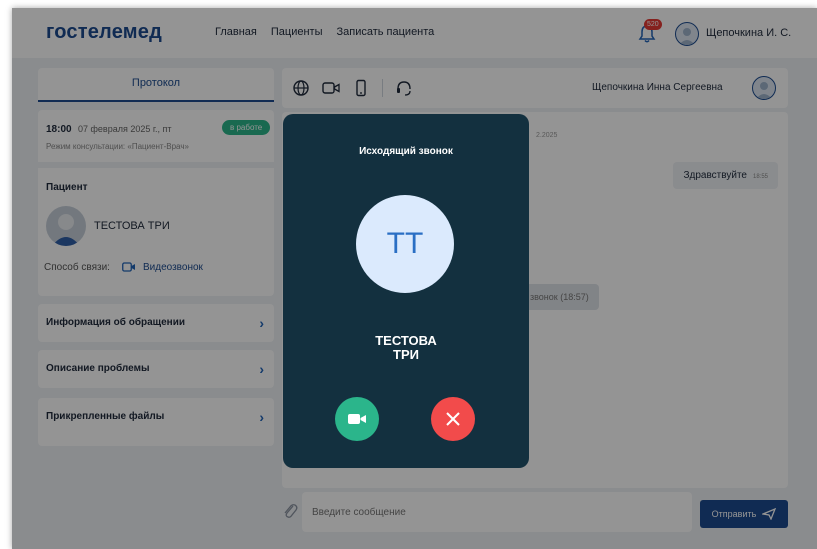 The width and height of the screenshot is (817, 549). Describe the element at coordinates (406, 151) in the screenshot. I see `call-title: Исходящий звонок` at that location.